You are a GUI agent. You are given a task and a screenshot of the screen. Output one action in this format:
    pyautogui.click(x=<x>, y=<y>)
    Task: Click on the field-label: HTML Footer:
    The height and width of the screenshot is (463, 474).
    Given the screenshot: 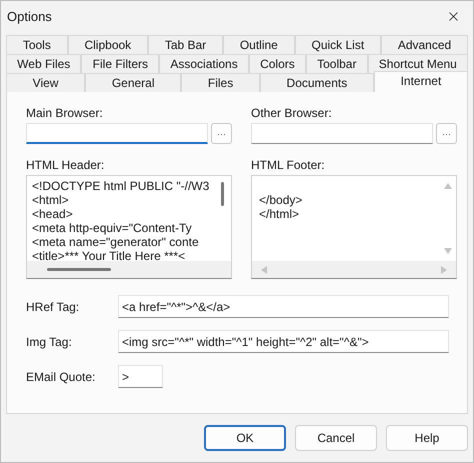 What is the action you would take?
    pyautogui.click(x=288, y=165)
    